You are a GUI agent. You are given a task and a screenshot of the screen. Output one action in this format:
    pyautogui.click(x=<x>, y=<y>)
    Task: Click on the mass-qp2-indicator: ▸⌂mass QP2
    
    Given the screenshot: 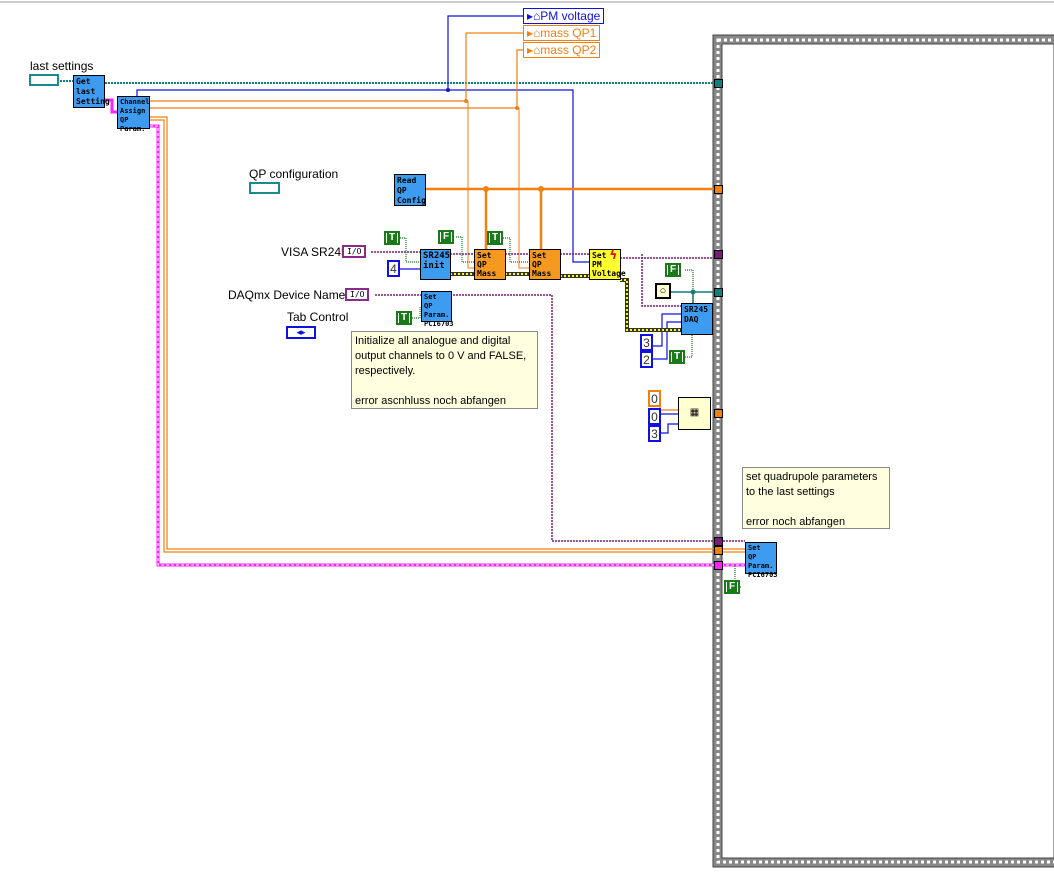 What is the action you would take?
    pyautogui.click(x=562, y=50)
    